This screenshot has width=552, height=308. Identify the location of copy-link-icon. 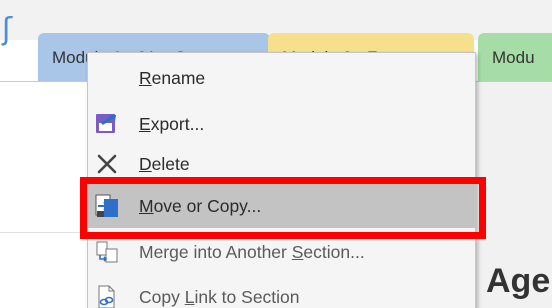
(106, 296).